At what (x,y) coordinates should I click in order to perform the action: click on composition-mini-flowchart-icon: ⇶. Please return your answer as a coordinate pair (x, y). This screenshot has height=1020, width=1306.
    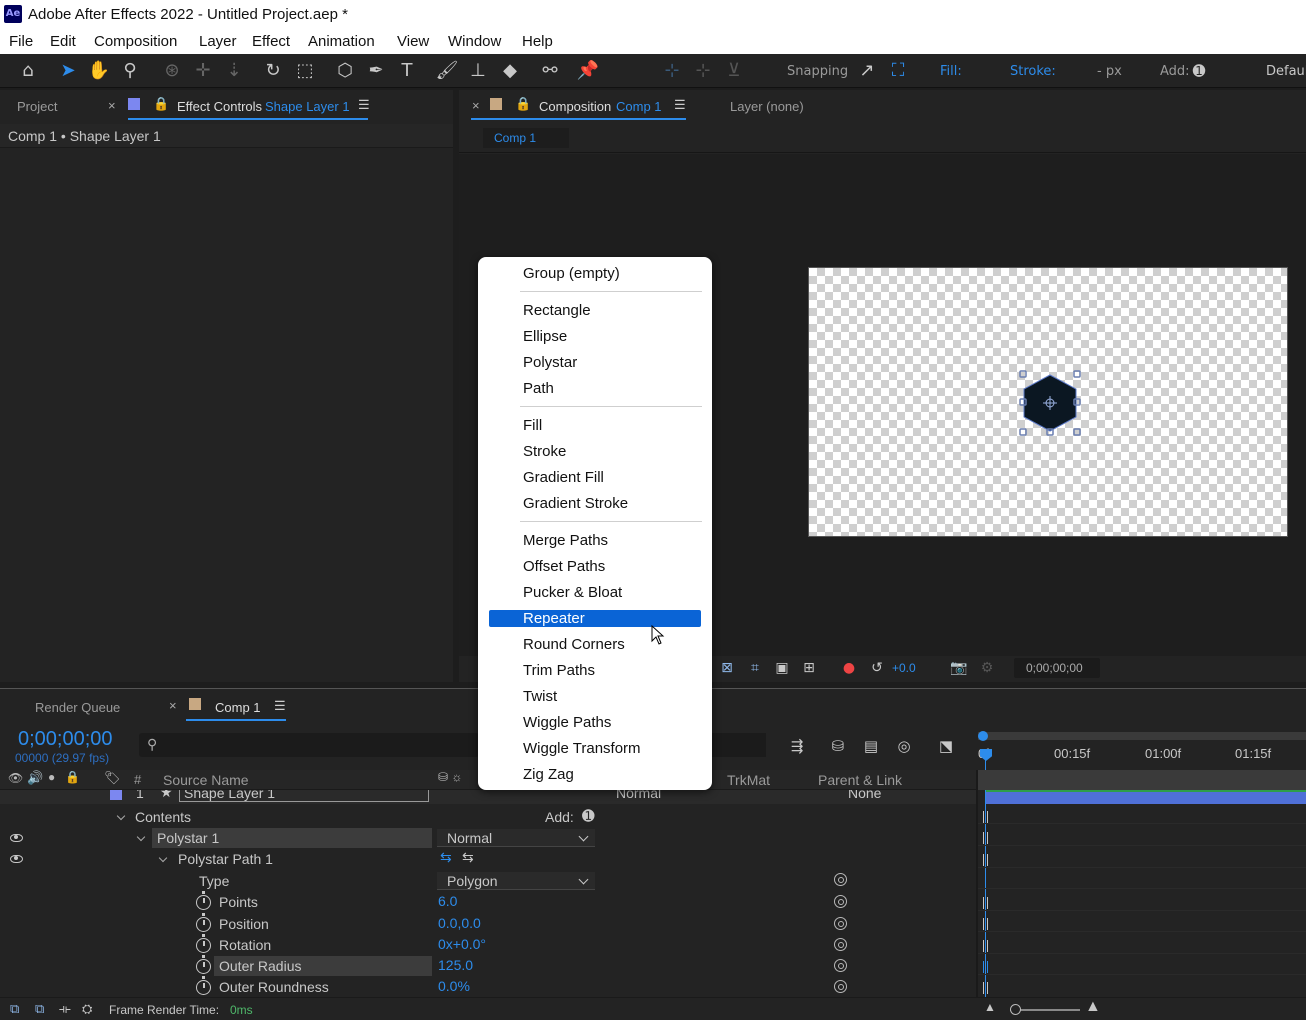
    Looking at the image, I should click on (797, 746).